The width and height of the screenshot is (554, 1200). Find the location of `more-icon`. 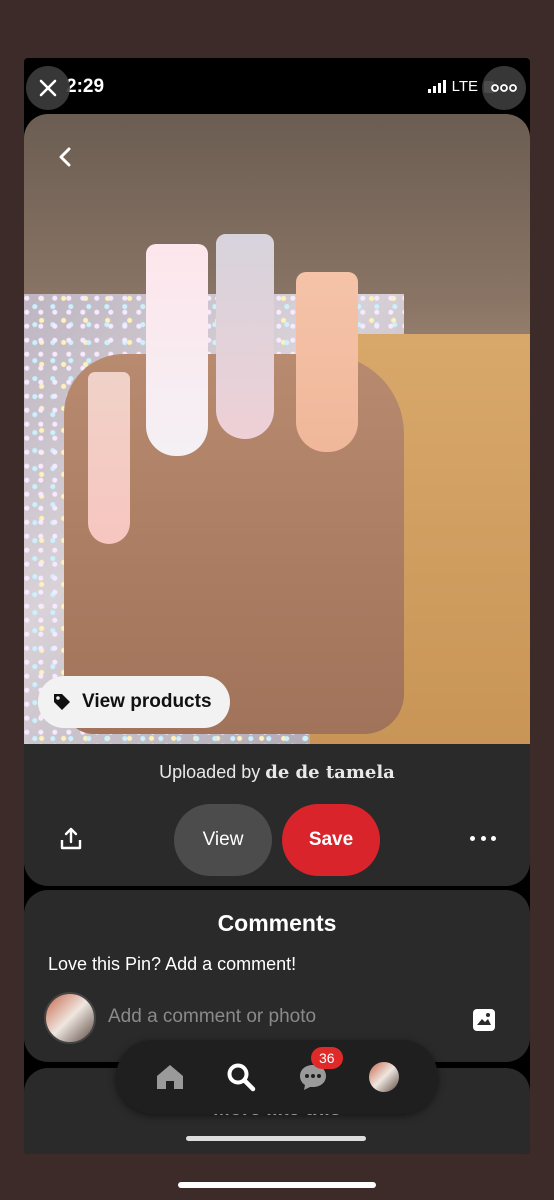

more-icon is located at coordinates (504, 88).